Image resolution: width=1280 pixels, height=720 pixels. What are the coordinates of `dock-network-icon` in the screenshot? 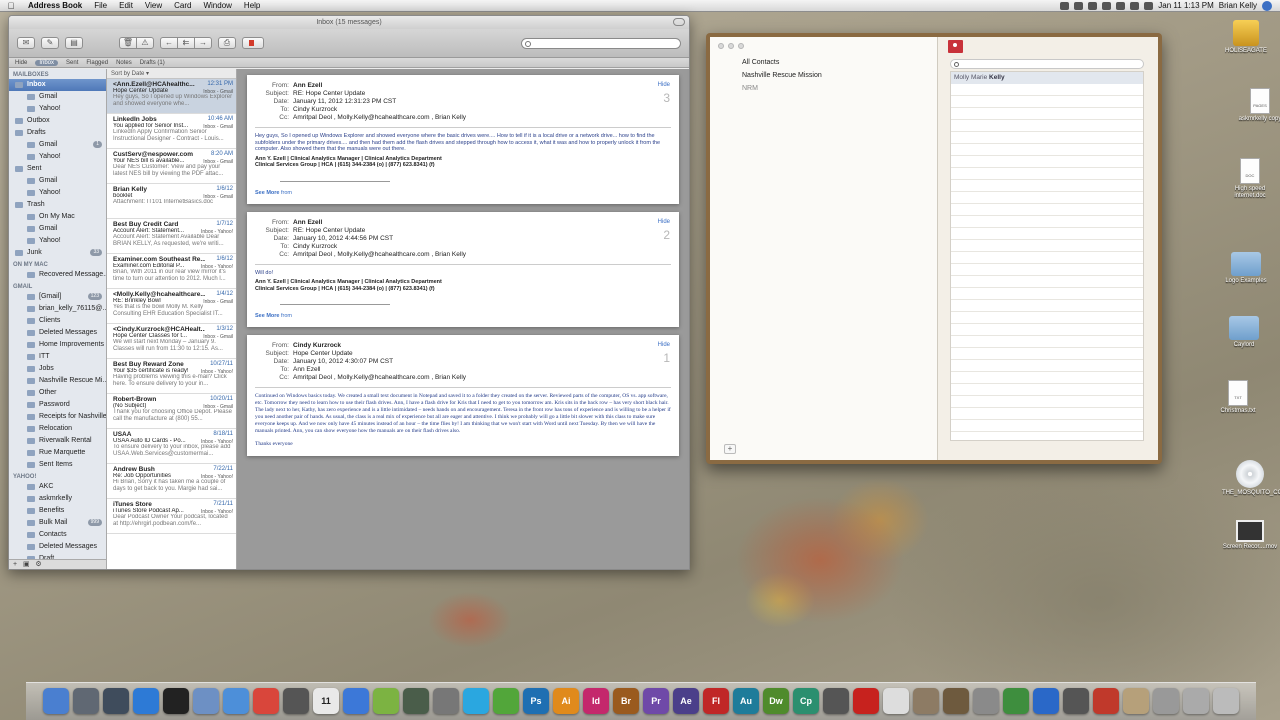 It's located at (1046, 701).